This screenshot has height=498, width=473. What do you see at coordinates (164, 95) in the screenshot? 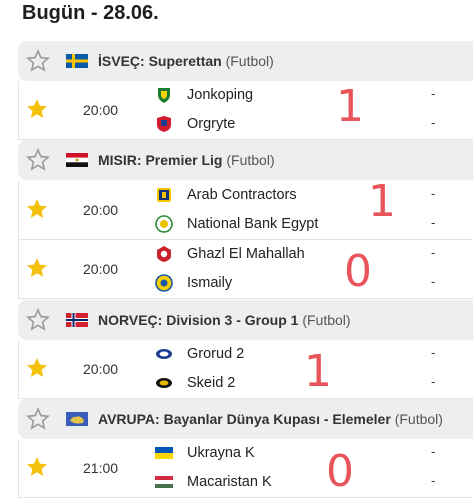
I see `jonkoping-logo-icon` at bounding box center [164, 95].